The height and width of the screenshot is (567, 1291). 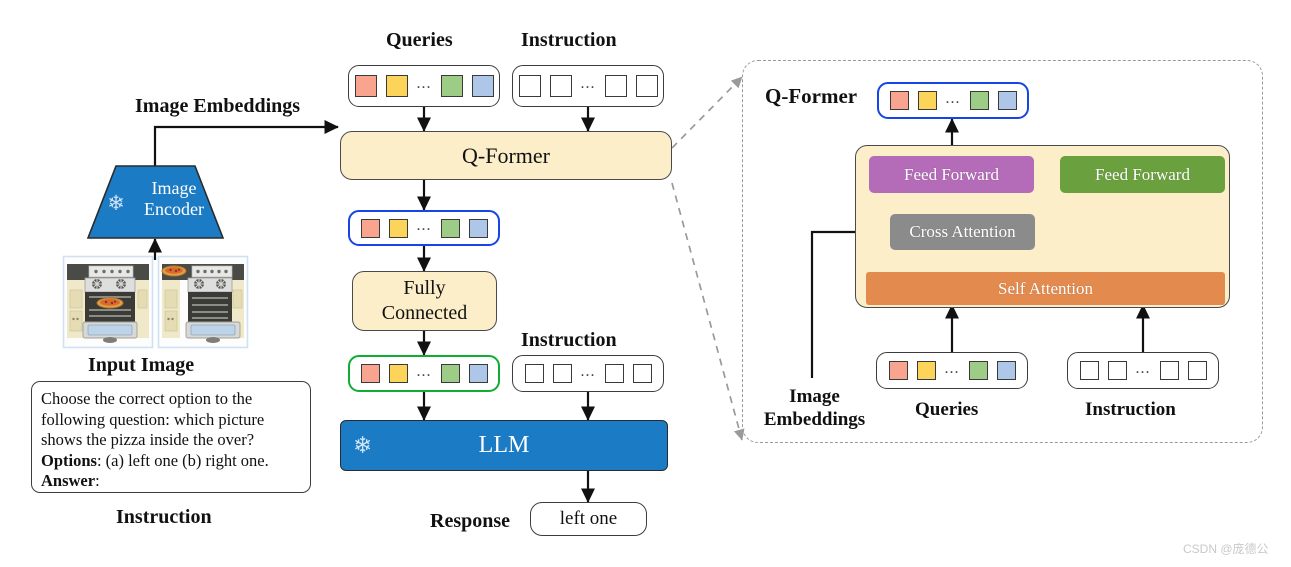 What do you see at coordinates (1130, 409) in the screenshot?
I see `detail-instruction-label: Instruction` at bounding box center [1130, 409].